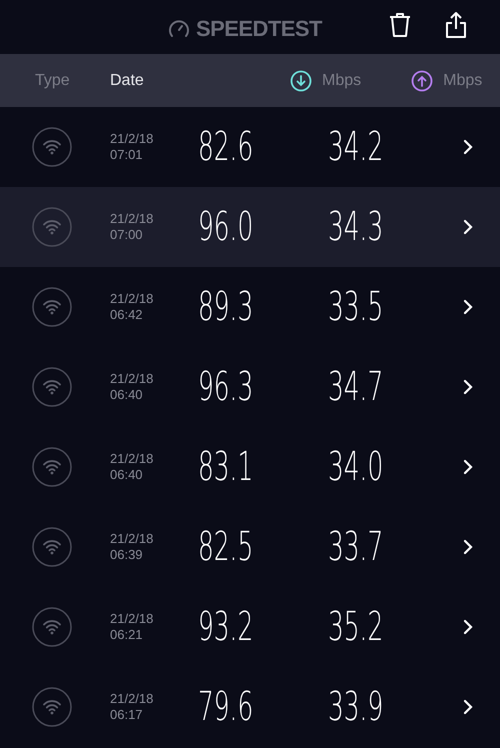  What do you see at coordinates (226, 386) in the screenshot?
I see `download-speed: 96.3` at bounding box center [226, 386].